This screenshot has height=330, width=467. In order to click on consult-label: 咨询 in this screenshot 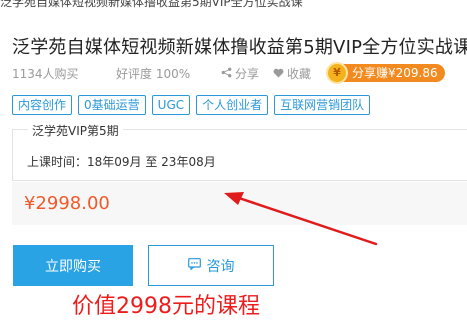, I will do `click(220, 266)`.